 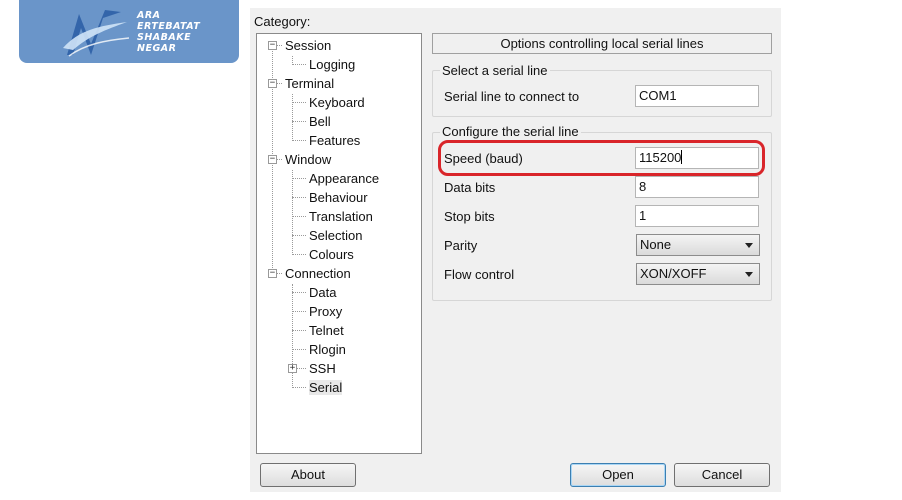 I want to click on parity-select: None, so click(x=698, y=245).